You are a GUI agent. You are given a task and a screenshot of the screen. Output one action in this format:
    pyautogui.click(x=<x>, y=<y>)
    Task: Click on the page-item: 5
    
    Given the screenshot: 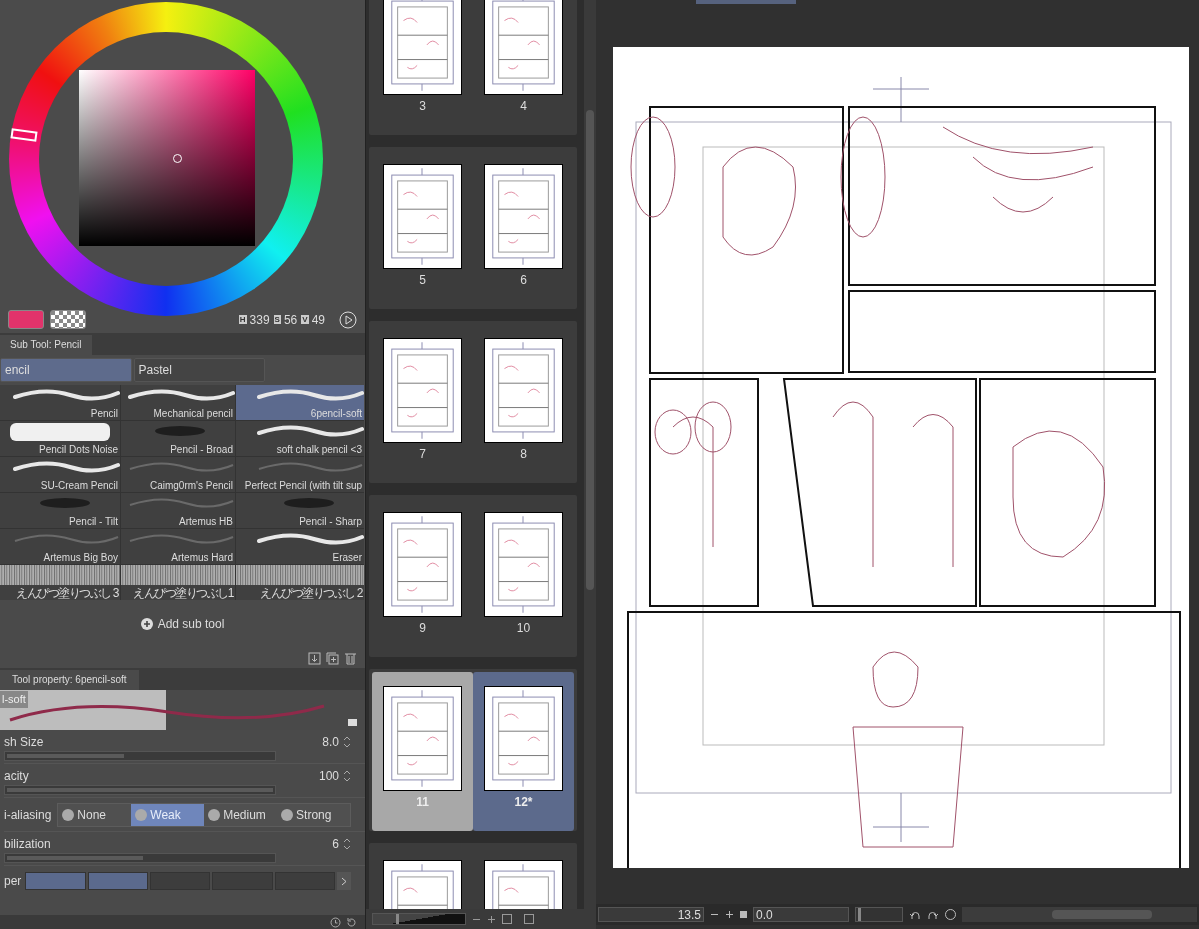 What is the action you would take?
    pyautogui.click(x=422, y=229)
    